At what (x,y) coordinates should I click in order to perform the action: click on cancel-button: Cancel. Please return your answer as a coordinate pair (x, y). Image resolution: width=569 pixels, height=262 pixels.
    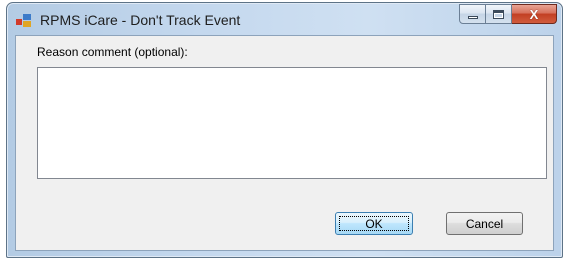
    Looking at the image, I should click on (484, 223).